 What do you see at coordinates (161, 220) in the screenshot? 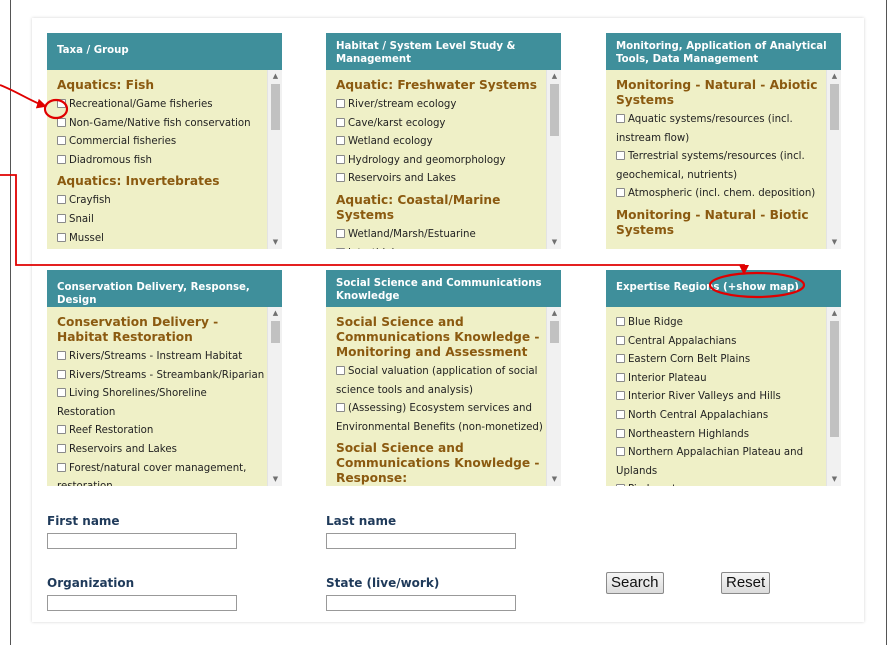
I see `checkbox-option: Snail` at bounding box center [161, 220].